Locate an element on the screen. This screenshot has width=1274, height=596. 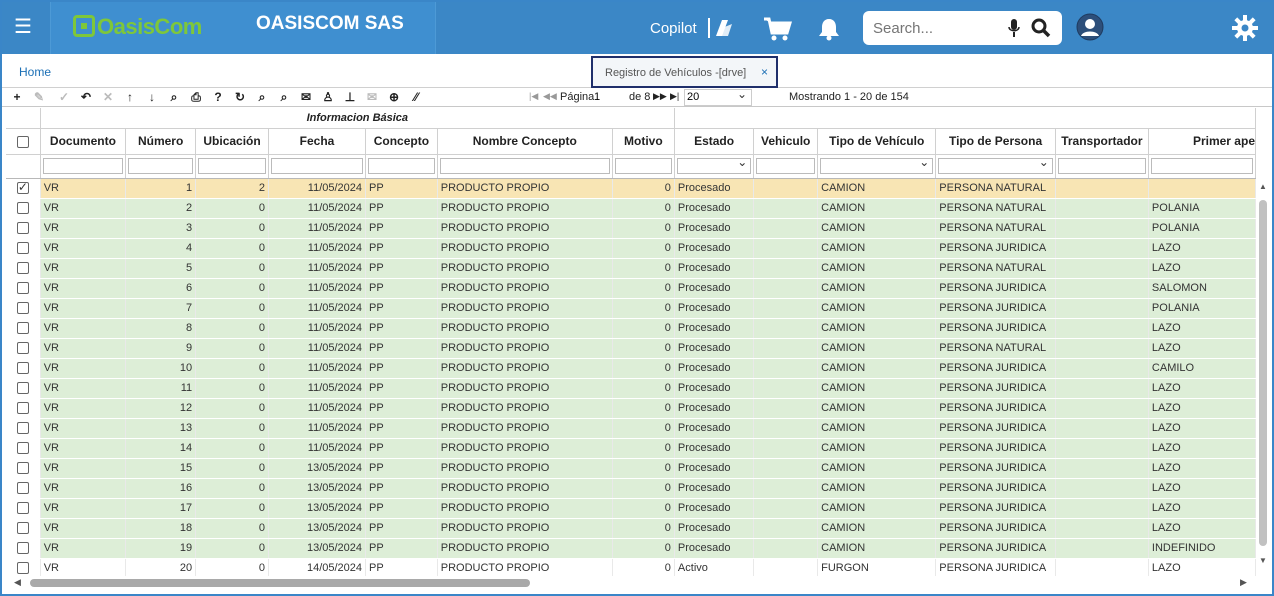
settings-gear-icon is located at coordinates (1245, 28).